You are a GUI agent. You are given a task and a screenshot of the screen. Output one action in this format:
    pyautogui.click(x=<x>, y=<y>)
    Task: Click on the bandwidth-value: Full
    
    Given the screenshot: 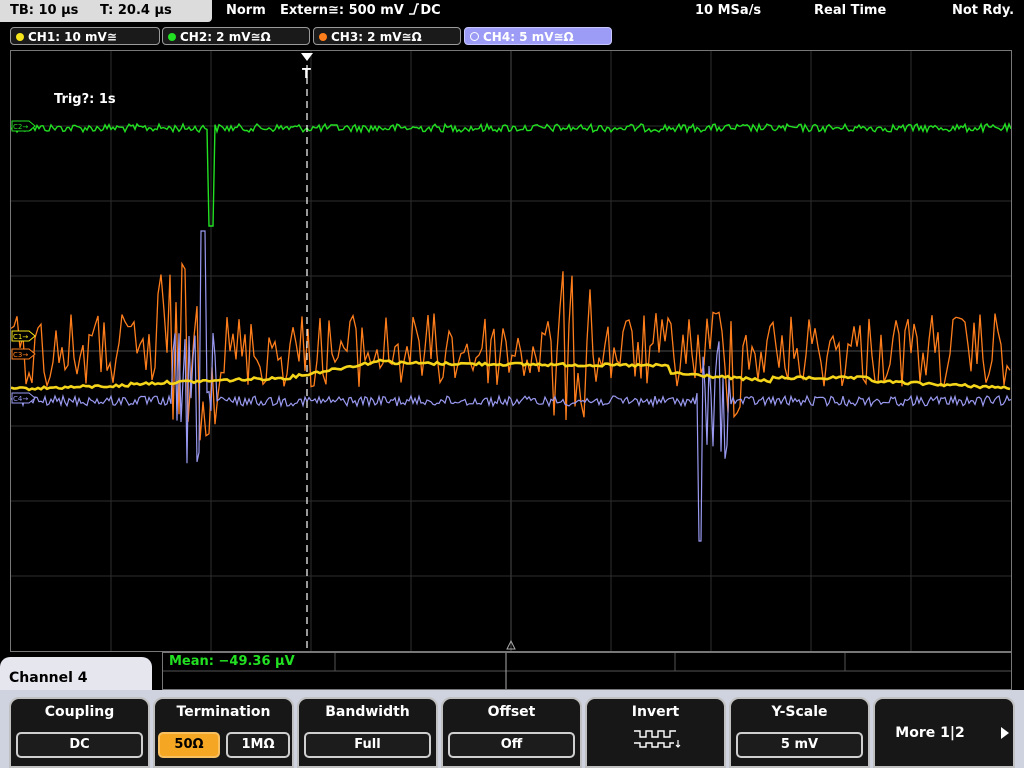 What is the action you would take?
    pyautogui.click(x=367, y=745)
    